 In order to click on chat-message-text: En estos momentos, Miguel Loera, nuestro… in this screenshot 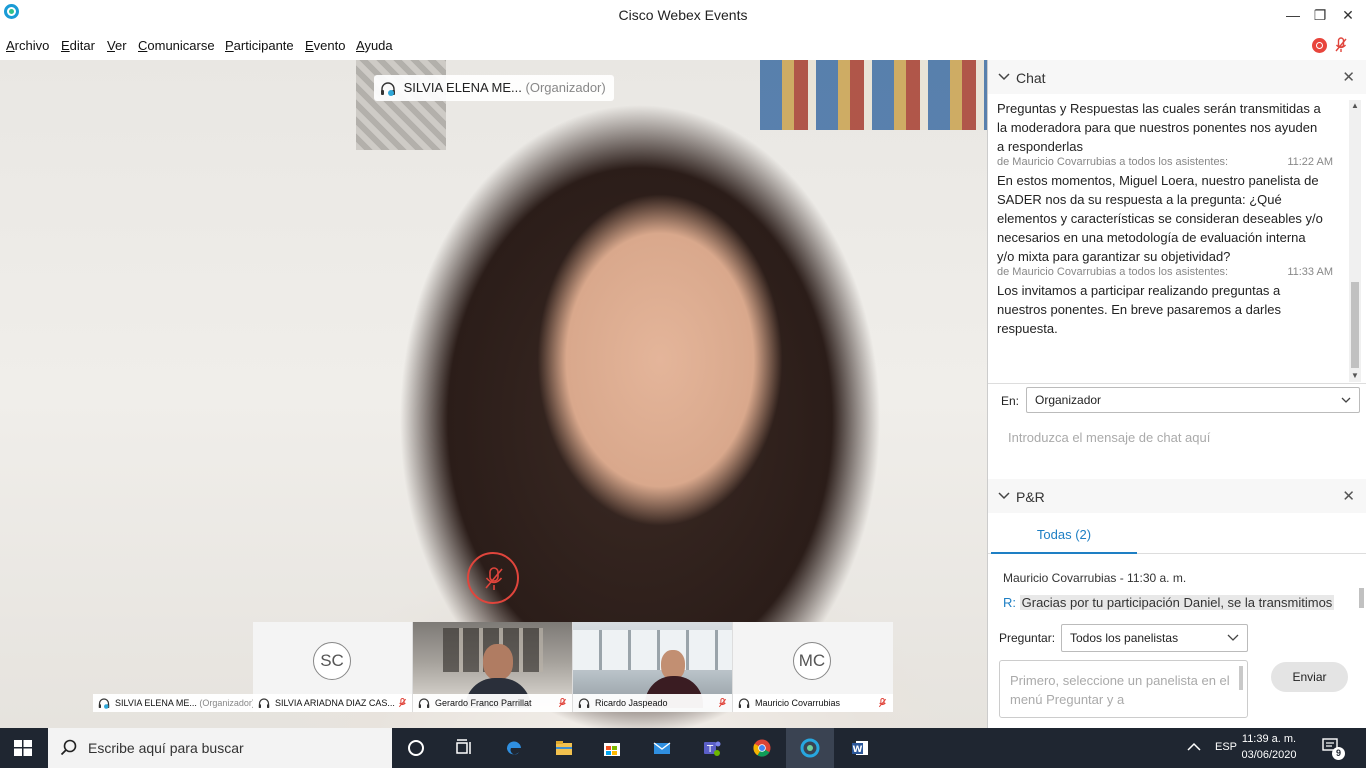, I will do `click(1160, 218)`.